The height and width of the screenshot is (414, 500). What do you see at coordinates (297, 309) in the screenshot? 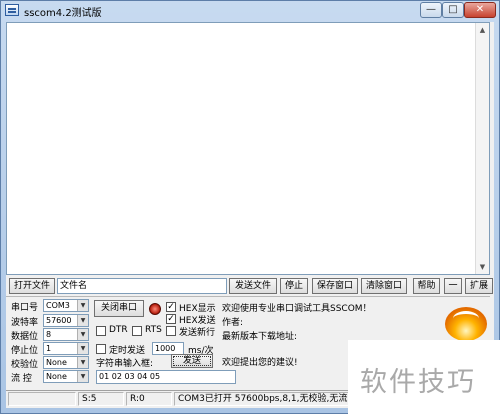
I see `info-welcome: 欢迎使用专业串口调试工具SSCOM！` at bounding box center [297, 309].